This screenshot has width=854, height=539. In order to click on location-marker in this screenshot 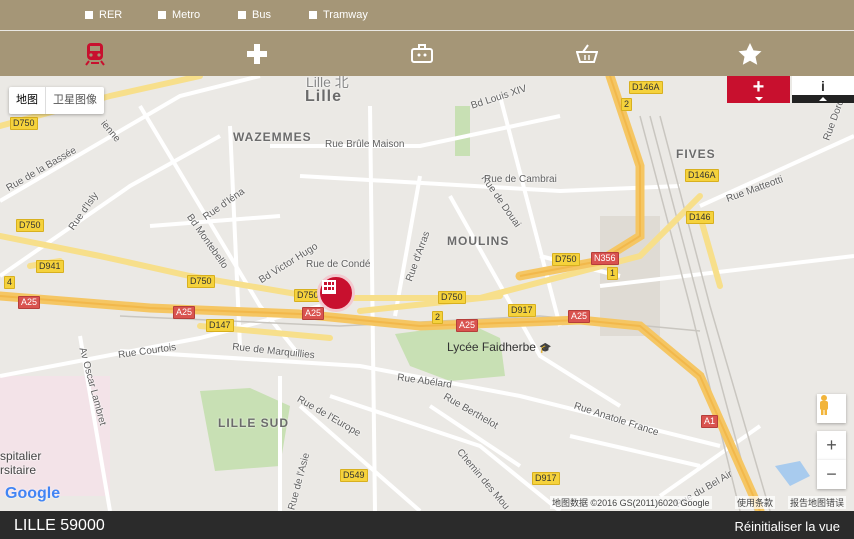, I will do `click(336, 293)`.